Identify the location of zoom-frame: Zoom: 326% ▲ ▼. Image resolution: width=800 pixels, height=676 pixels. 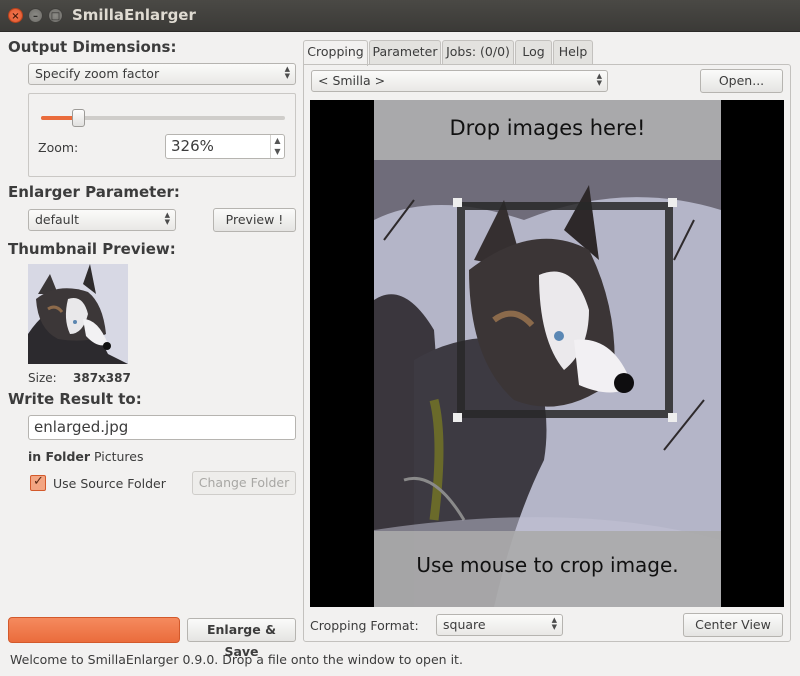
(162, 135).